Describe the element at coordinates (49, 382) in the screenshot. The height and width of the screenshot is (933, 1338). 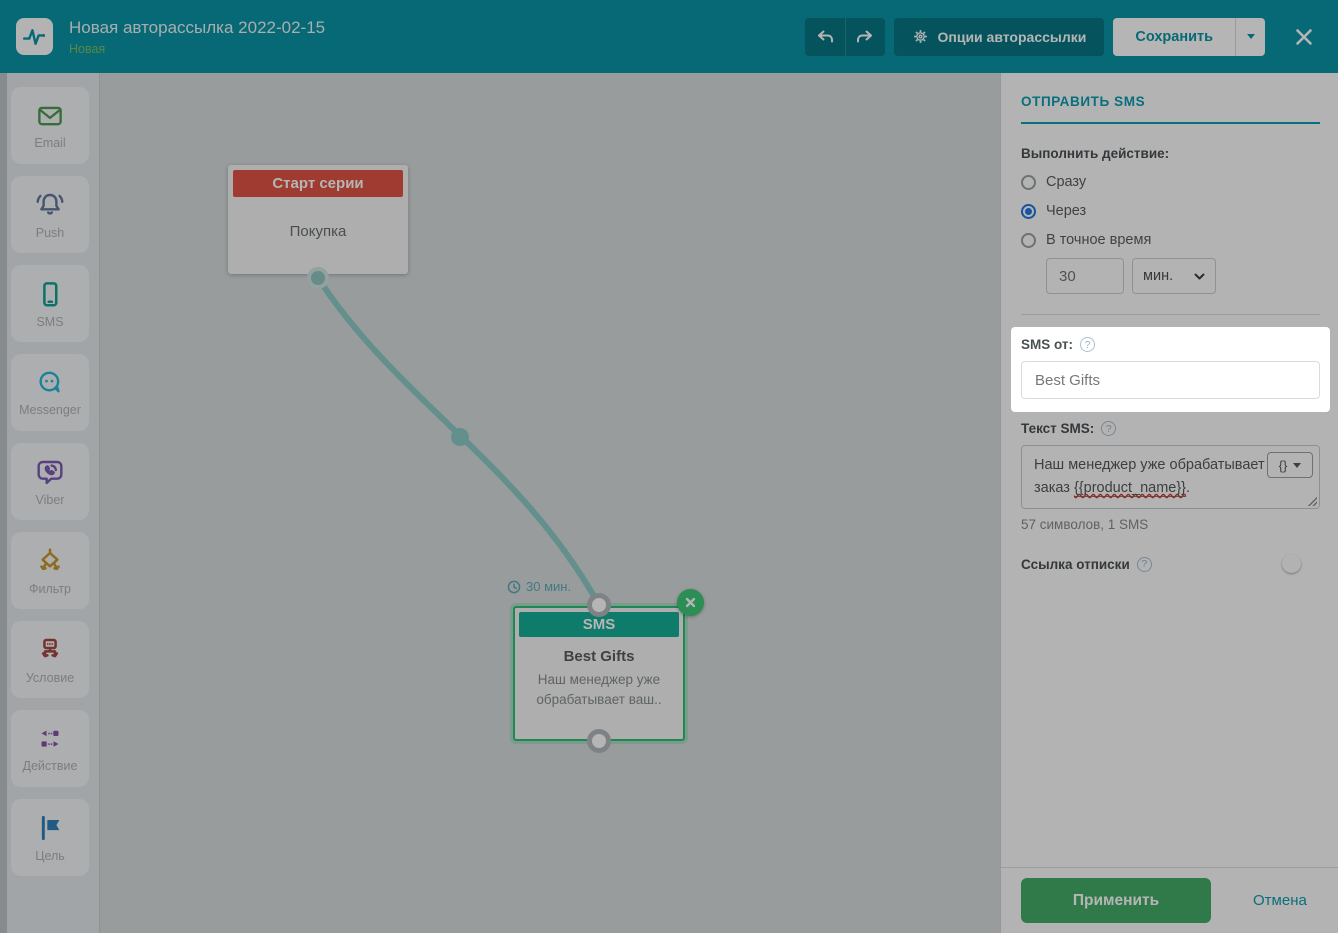
I see `messenger-bubble-icon` at that location.